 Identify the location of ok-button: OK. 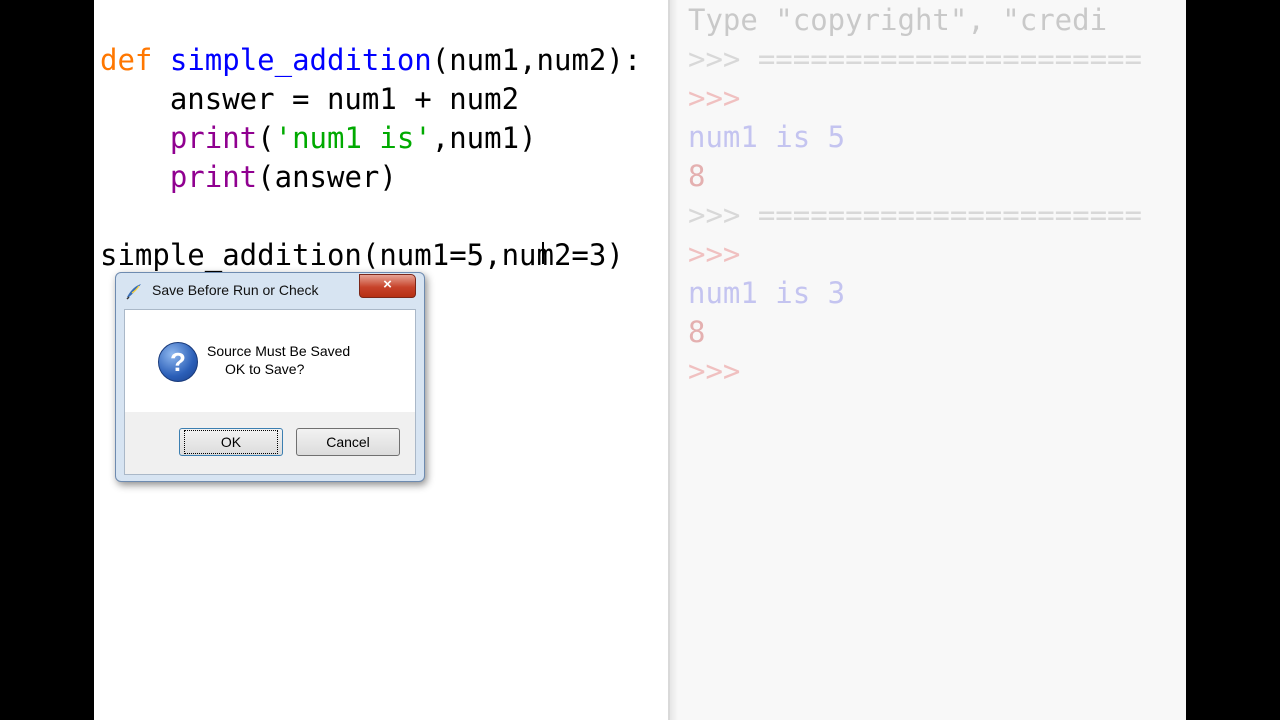
(231, 442).